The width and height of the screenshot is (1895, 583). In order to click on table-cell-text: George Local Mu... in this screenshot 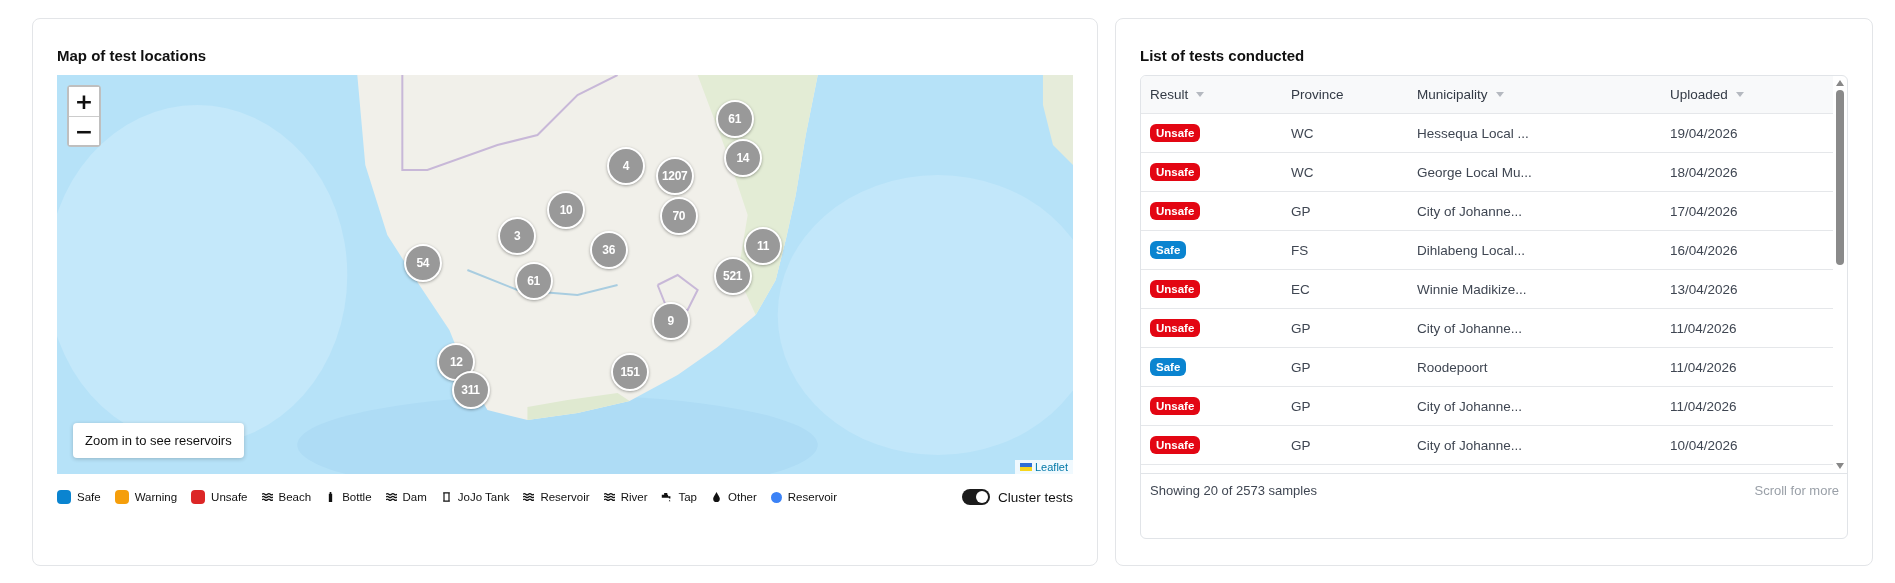, I will do `click(1474, 172)`.